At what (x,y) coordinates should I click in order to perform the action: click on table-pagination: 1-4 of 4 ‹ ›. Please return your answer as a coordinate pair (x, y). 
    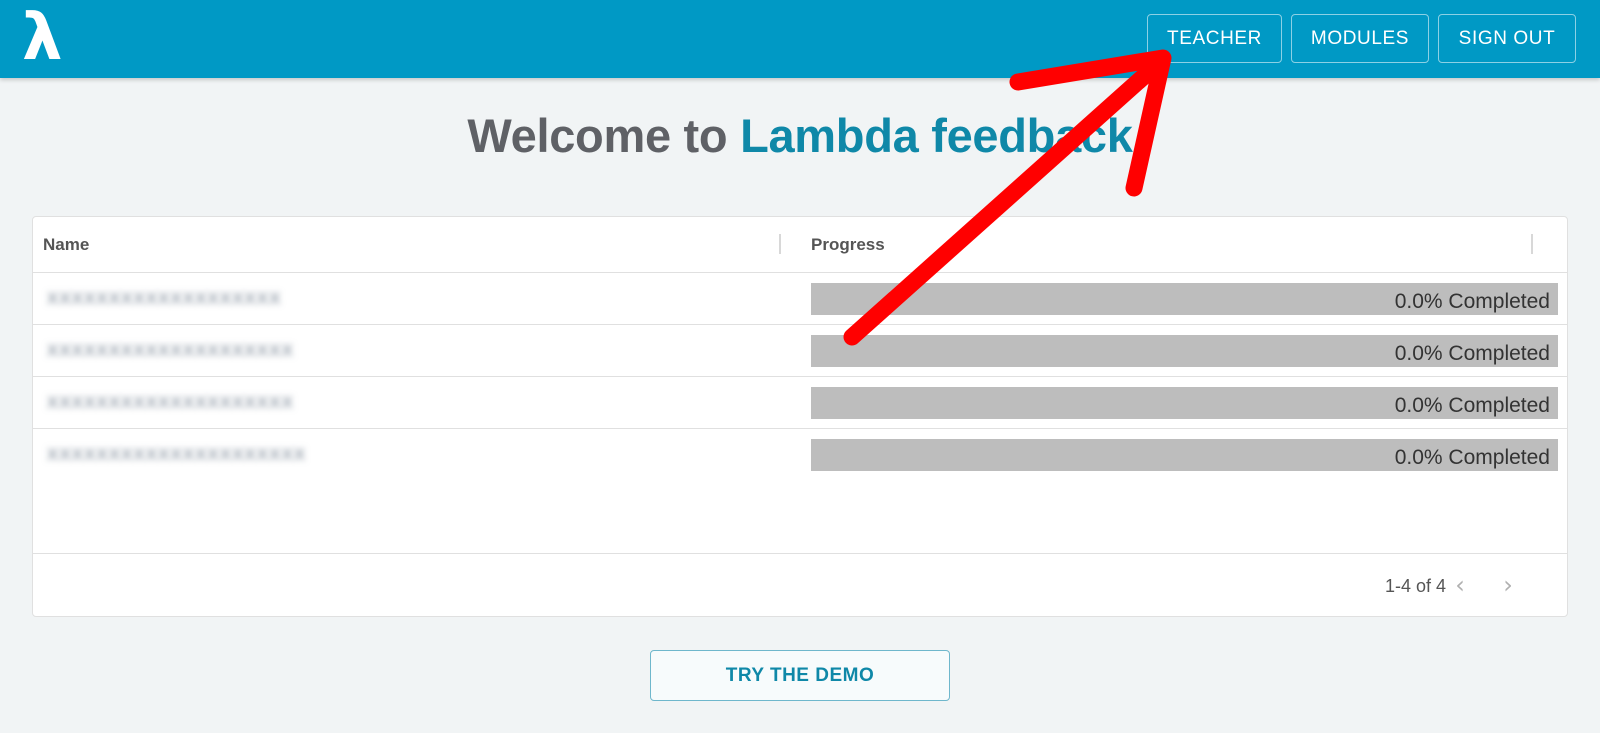
    Looking at the image, I should click on (800, 585).